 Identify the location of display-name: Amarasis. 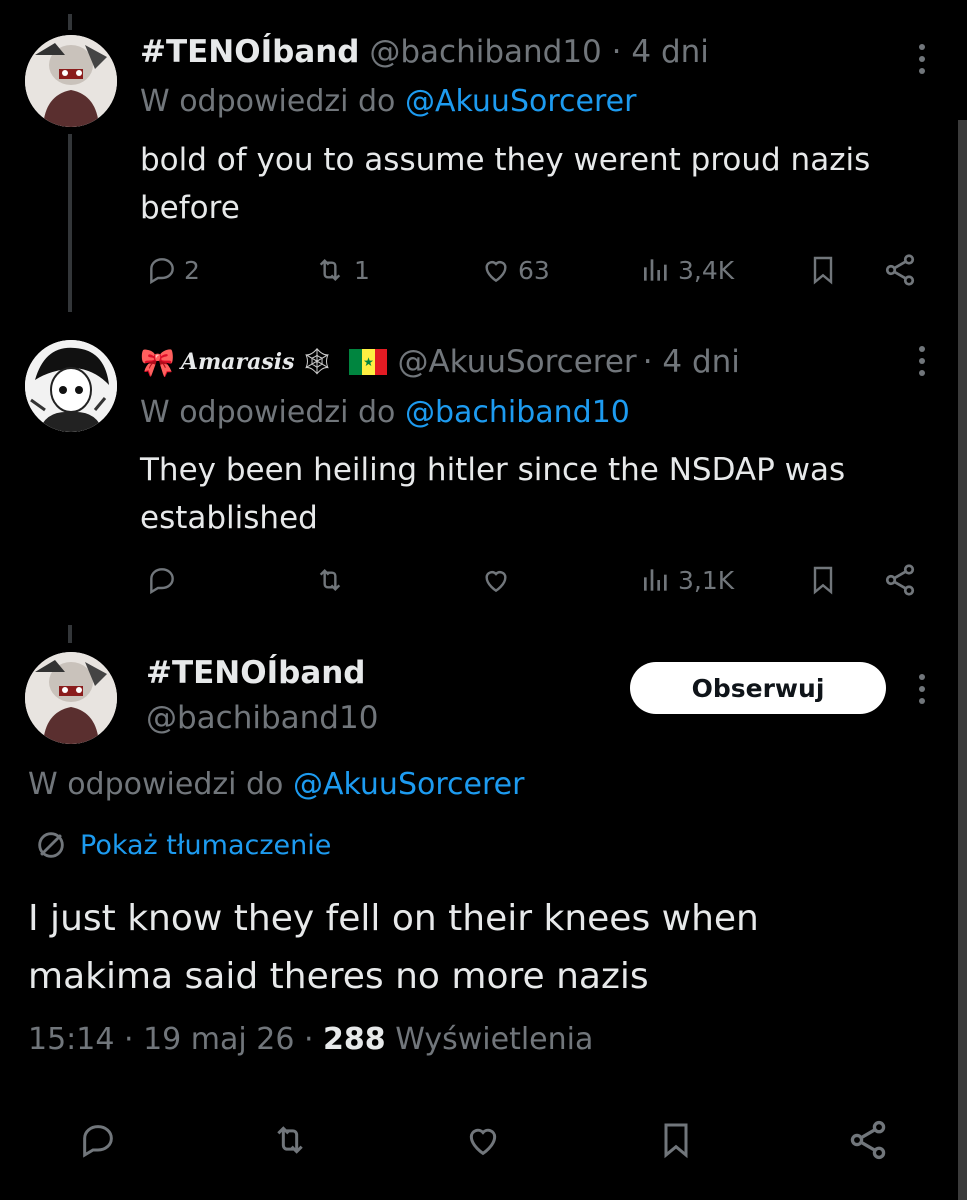
(238, 362).